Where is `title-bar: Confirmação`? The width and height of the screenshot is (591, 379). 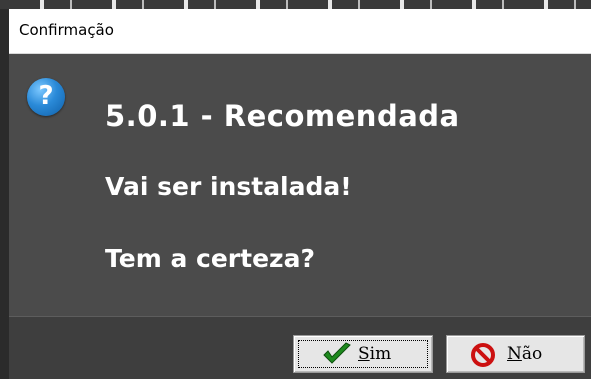
title-bar: Confirmação is located at coordinates (300, 31).